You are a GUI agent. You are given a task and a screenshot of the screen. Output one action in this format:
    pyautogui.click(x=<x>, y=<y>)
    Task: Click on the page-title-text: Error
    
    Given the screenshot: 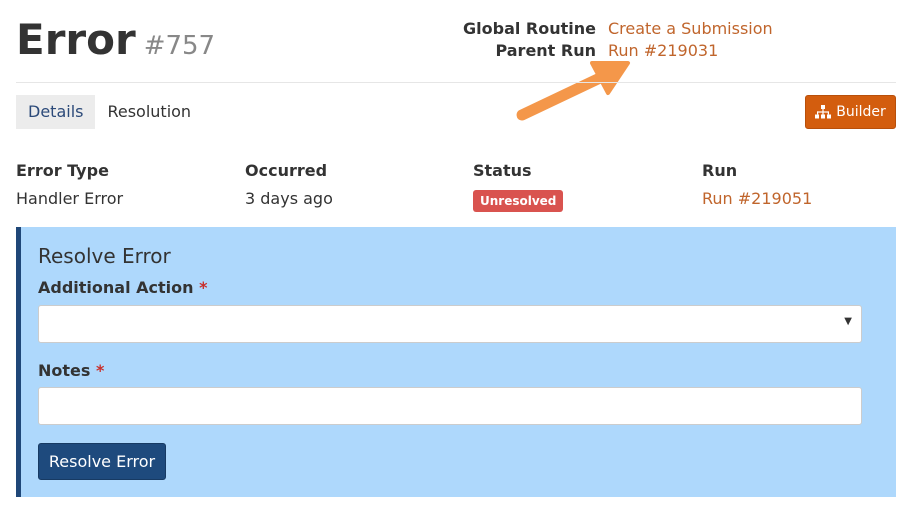 What is the action you would take?
    pyautogui.click(x=76, y=39)
    